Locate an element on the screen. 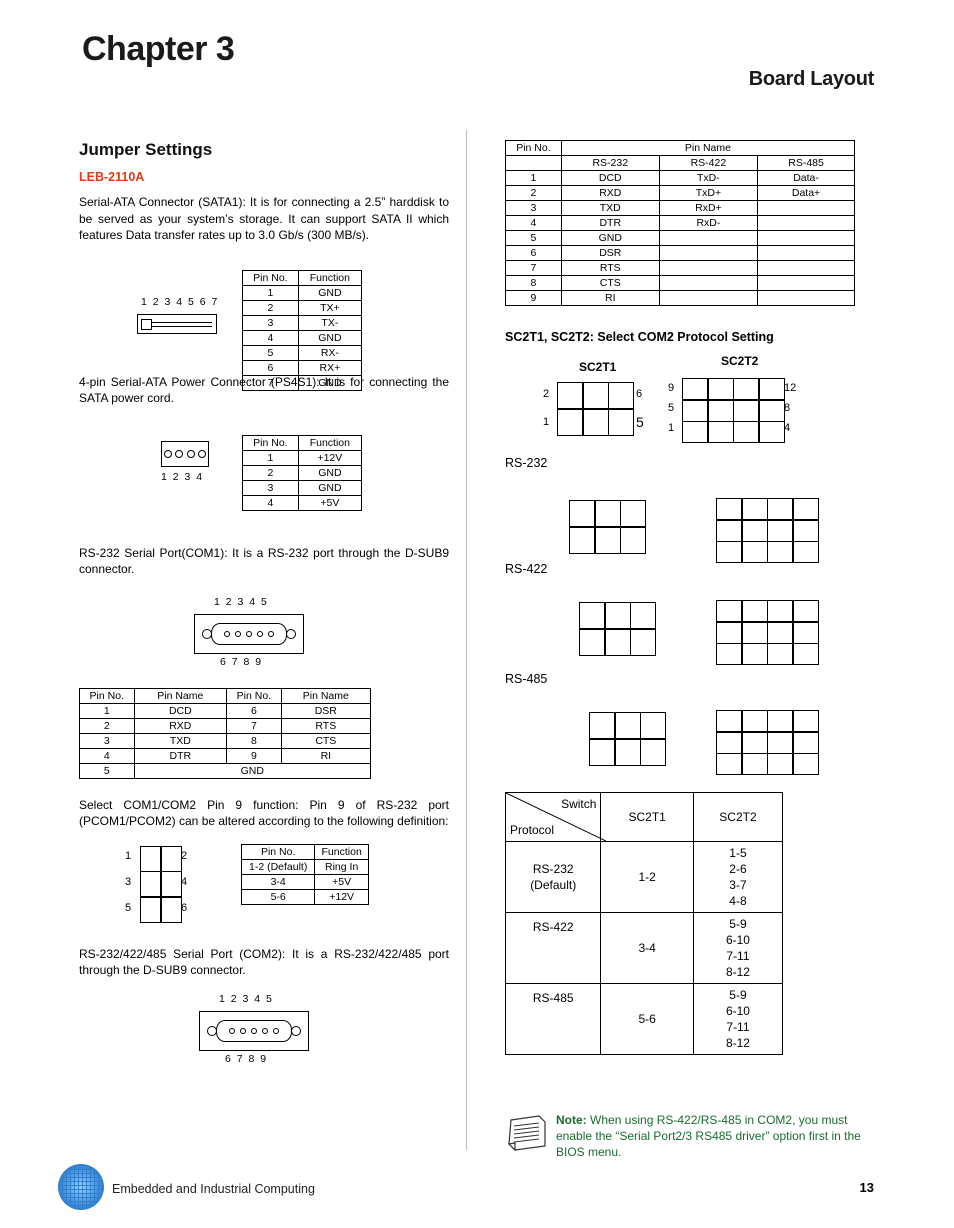 Image resolution: width=954 pixels, height=1228 pixels. sc2t1-pin-1: 1 is located at coordinates (546, 422).